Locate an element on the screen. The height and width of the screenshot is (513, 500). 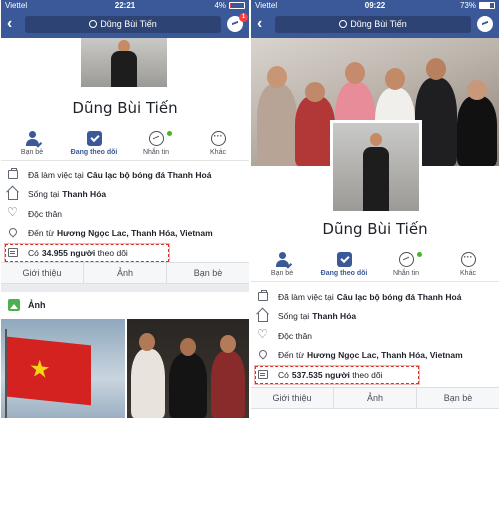
briefcase-icon is located at coordinates (263, 296).